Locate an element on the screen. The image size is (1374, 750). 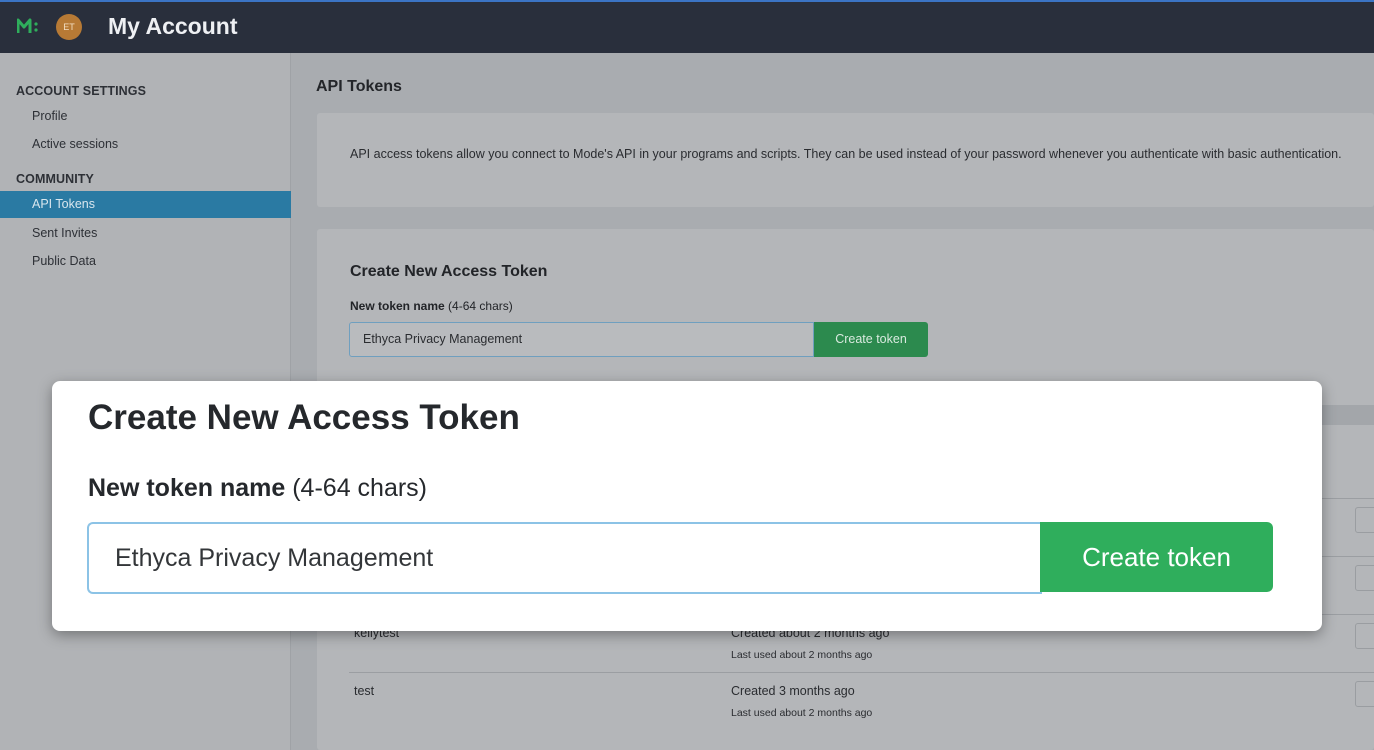
token-name-label-bold: New token name is located at coordinates (397, 306).